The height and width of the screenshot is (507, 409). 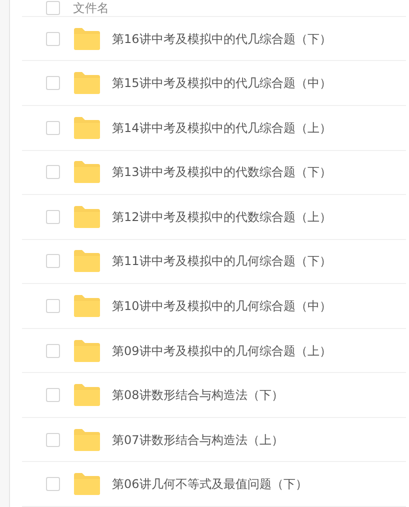 I want to click on file-name: 第09讲中考及模拟中的几何综合题（上）, so click(x=222, y=351).